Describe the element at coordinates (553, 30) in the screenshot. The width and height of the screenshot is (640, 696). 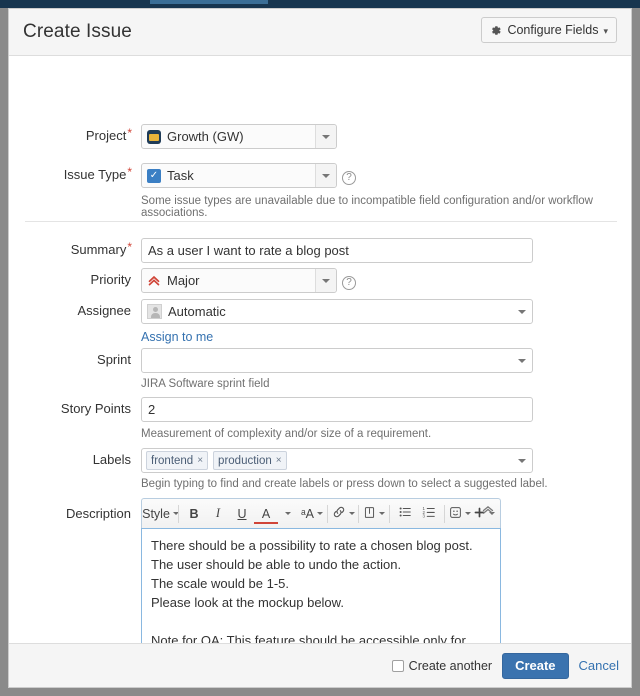
I see `configure-fields-label: Configure Fields` at that location.